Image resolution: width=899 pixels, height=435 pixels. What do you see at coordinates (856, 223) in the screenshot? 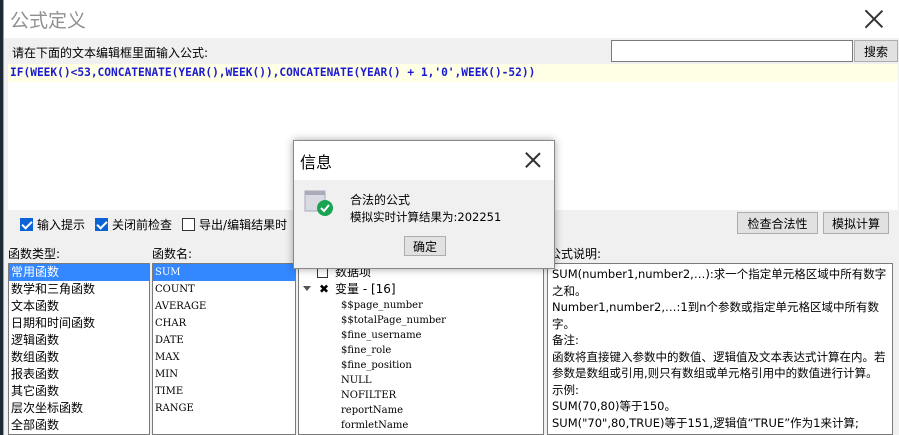
I see `simulate-button: 模拟计算` at bounding box center [856, 223].